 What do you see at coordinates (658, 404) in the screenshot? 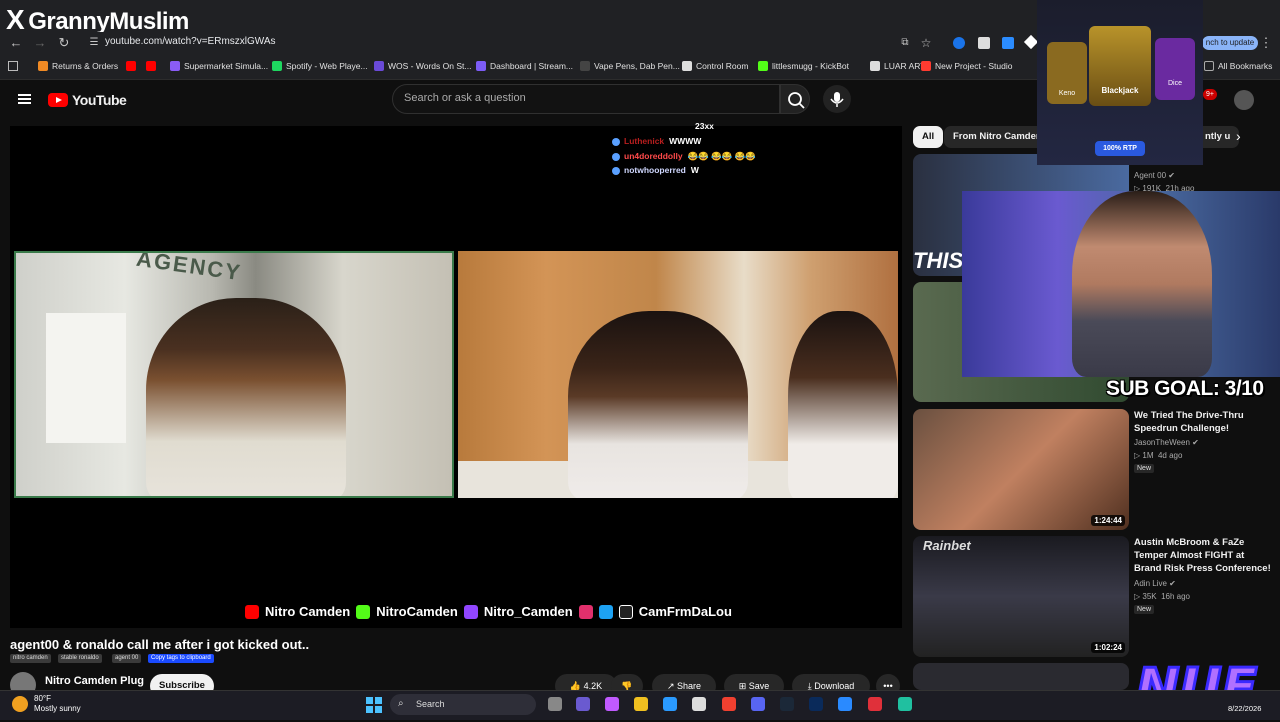
I see `streamer-right` at bounding box center [658, 404].